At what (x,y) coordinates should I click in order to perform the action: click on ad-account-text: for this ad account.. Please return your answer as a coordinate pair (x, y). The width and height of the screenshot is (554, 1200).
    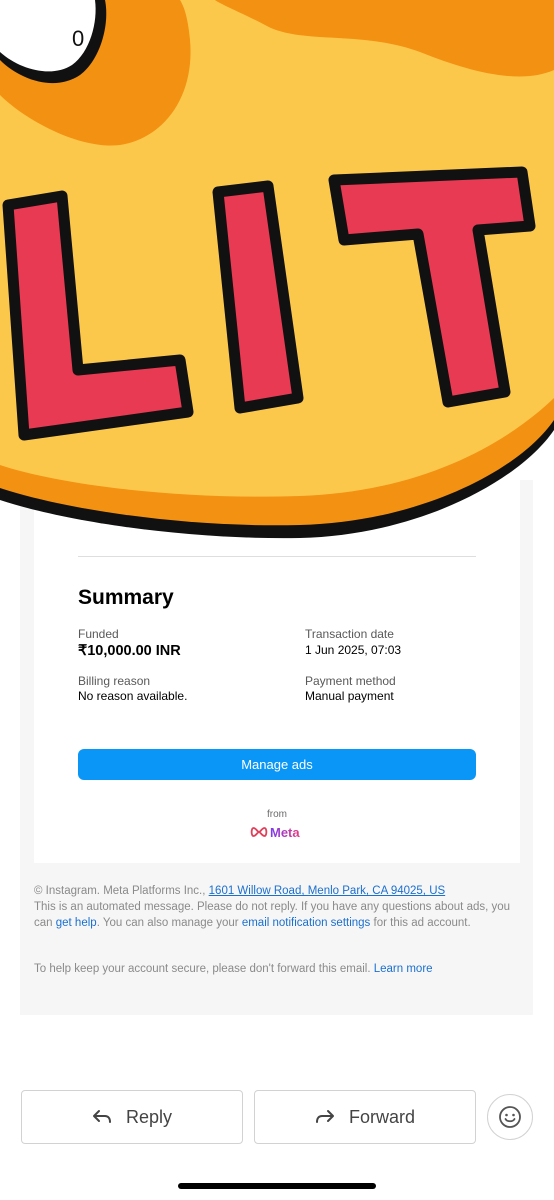
    Looking at the image, I should click on (422, 923).